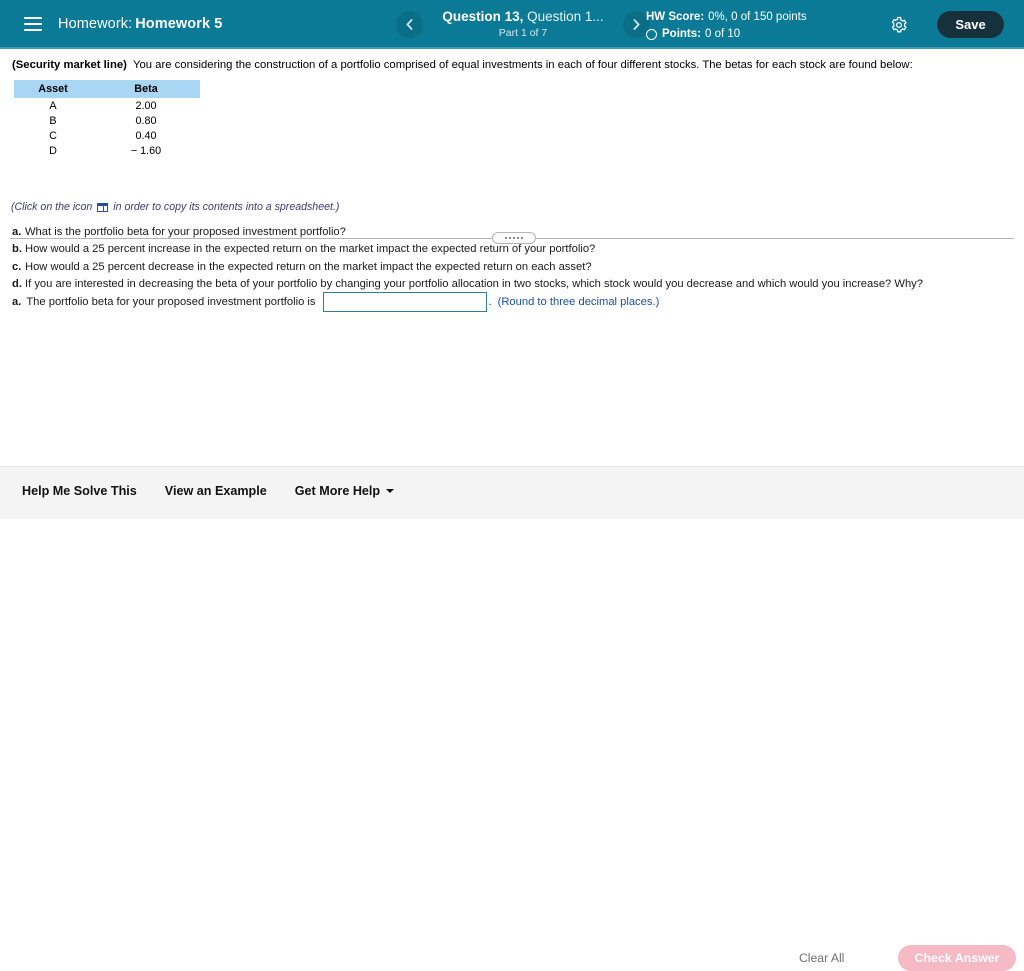 Image resolution: width=1024 pixels, height=971 pixels. I want to click on divider-drag-handle, so click(514, 238).